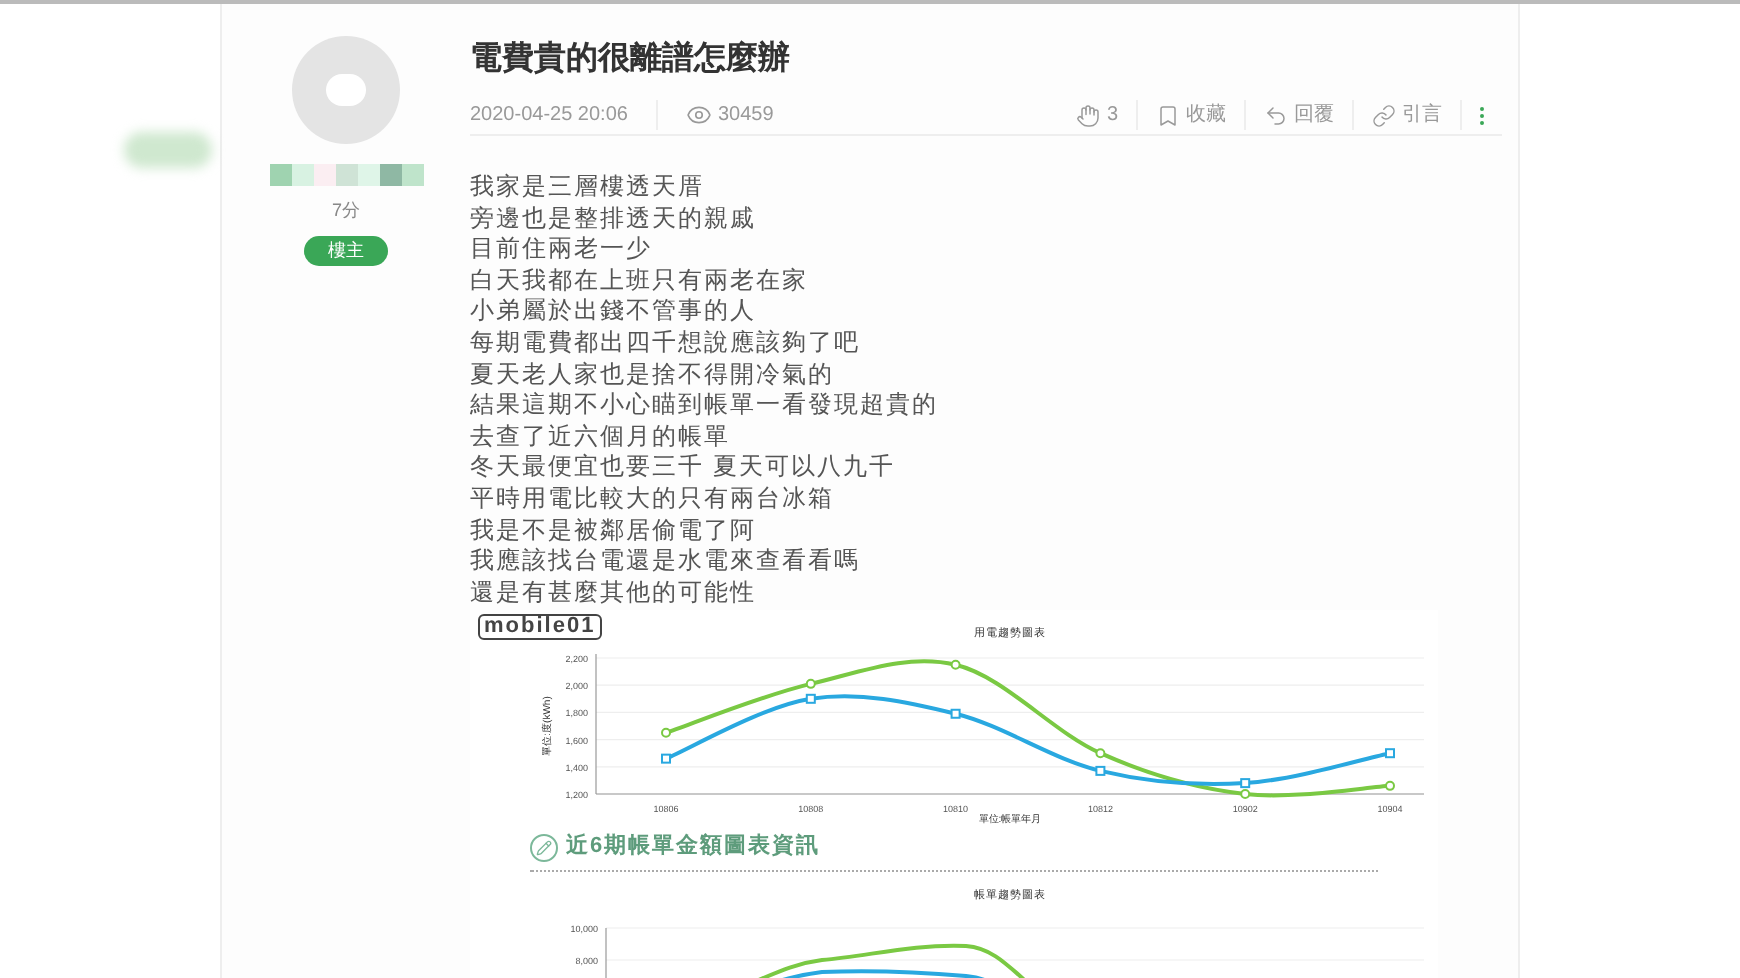  Describe the element at coordinates (1192, 115) in the screenshot. I see `bookmark-button: 收藏` at that location.